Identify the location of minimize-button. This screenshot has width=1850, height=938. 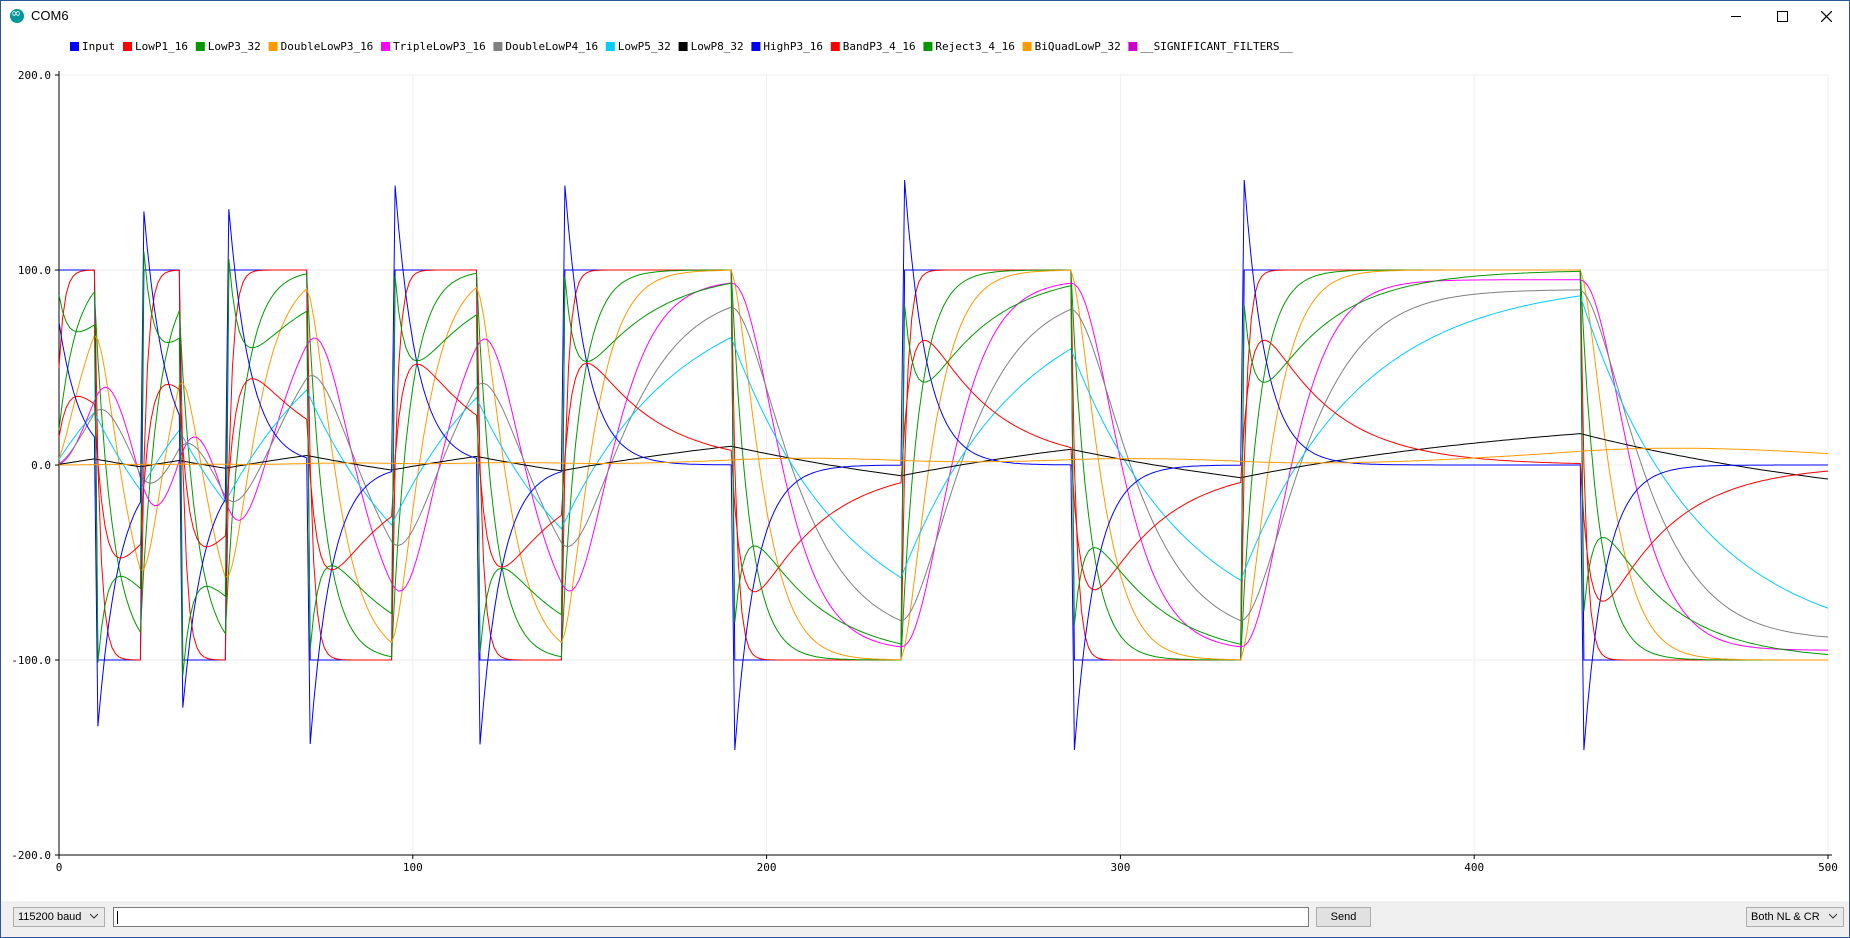
(1736, 16).